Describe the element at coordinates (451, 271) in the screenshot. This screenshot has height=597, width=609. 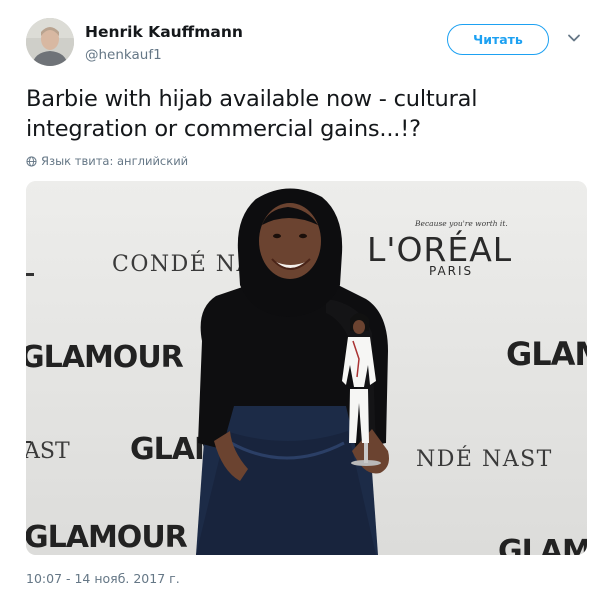
I see `backdrop-loreal-city: PARIS` at that location.